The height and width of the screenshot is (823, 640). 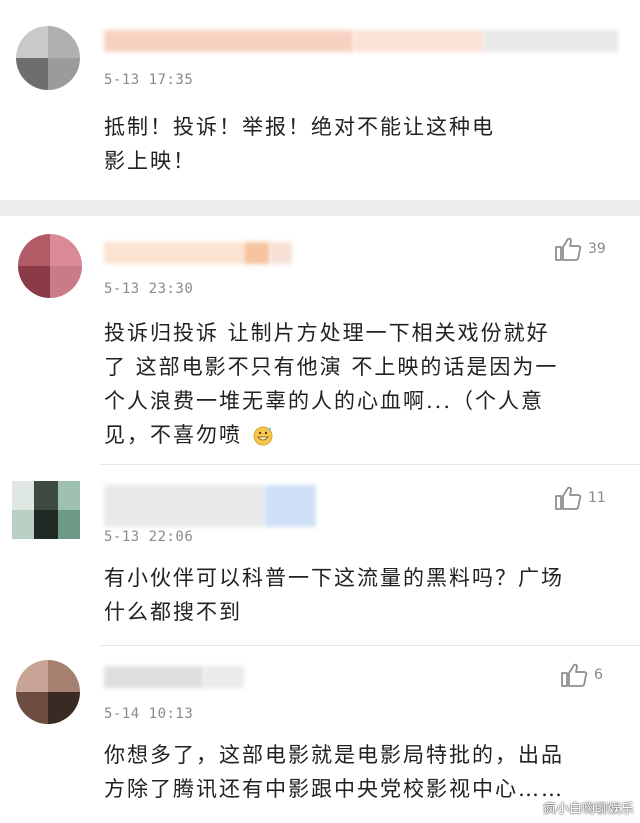 I want to click on like-count: 39, so click(x=597, y=249).